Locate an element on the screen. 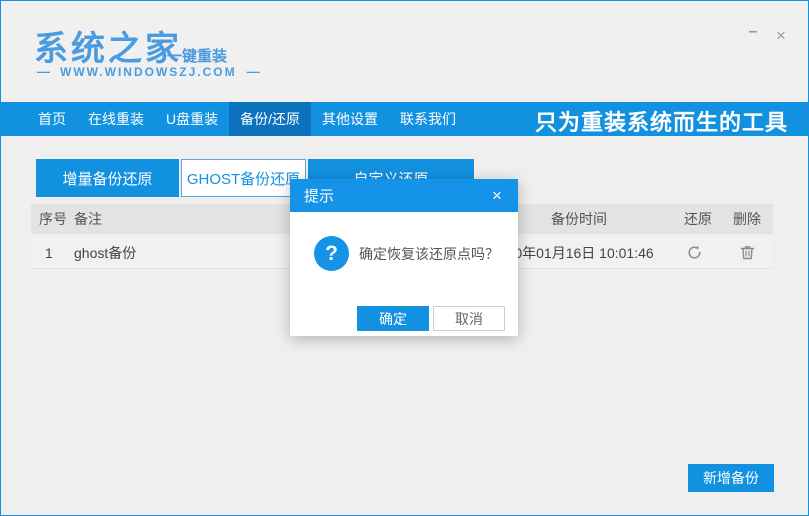 This screenshot has height=516, width=809. nav-item-usb-reinstall: U盘重装 is located at coordinates (192, 119).